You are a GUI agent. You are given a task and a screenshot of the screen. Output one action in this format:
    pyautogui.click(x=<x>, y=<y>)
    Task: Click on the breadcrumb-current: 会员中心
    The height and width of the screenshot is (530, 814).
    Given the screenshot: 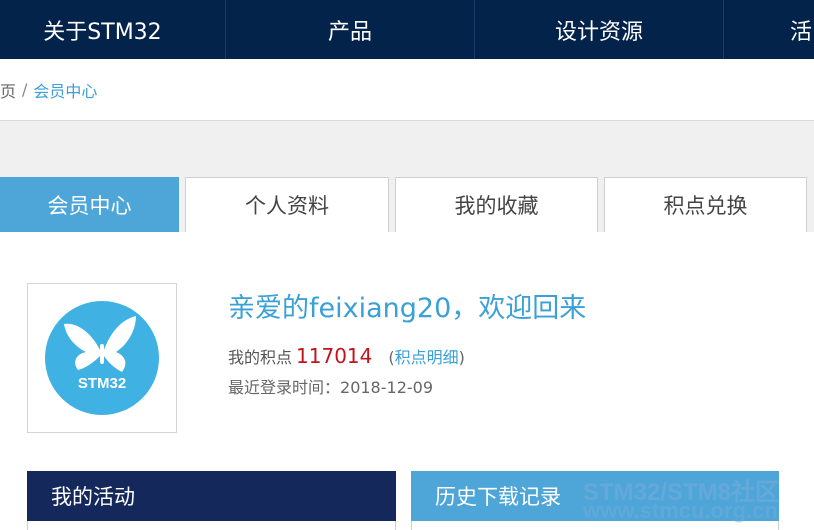 What is the action you would take?
    pyautogui.click(x=65, y=90)
    